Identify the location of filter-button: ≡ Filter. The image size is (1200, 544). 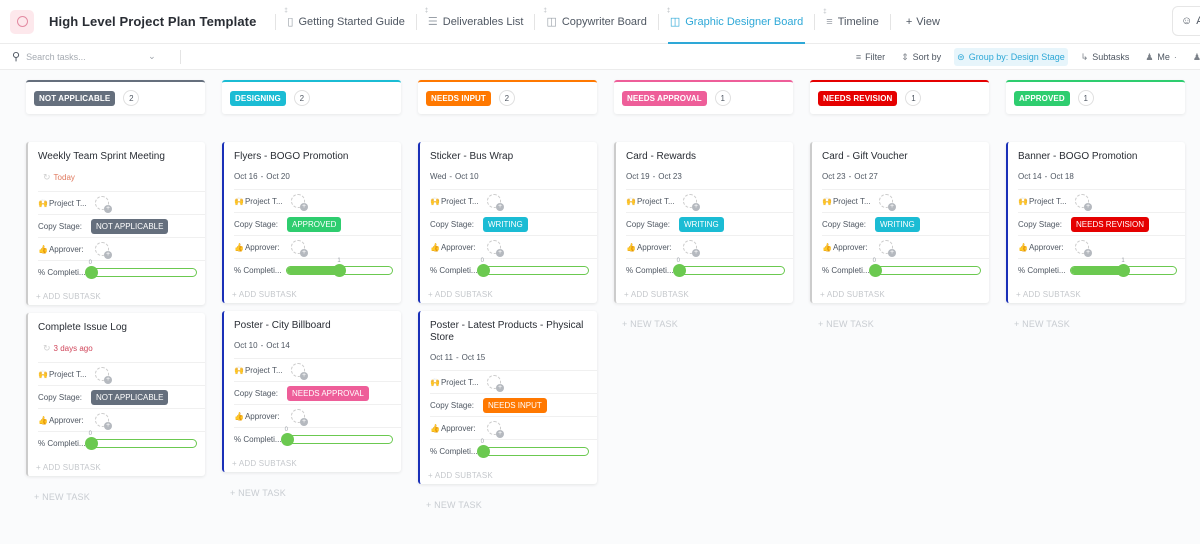
(870, 57).